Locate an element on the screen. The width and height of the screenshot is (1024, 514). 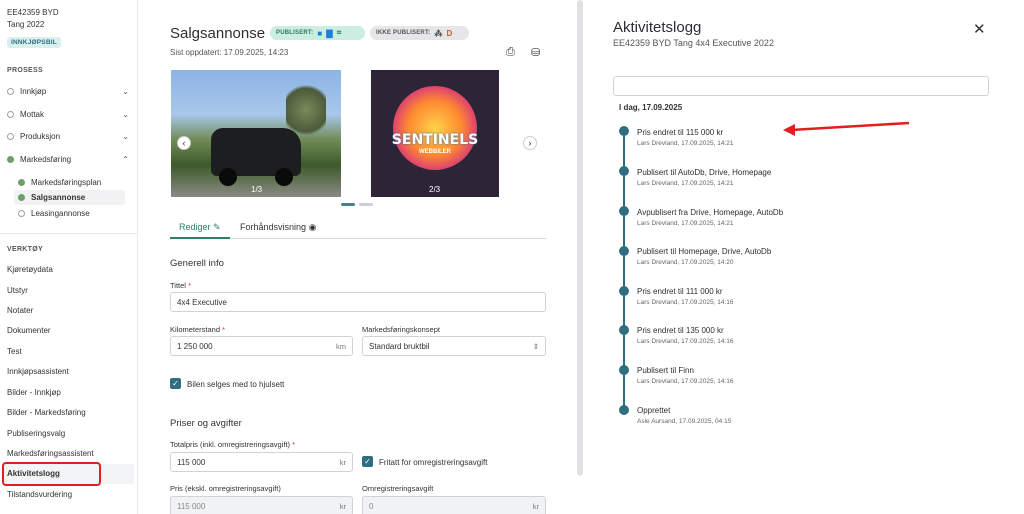
sub-item-label: Markedsføringsplan is located at coordinates (66, 182).